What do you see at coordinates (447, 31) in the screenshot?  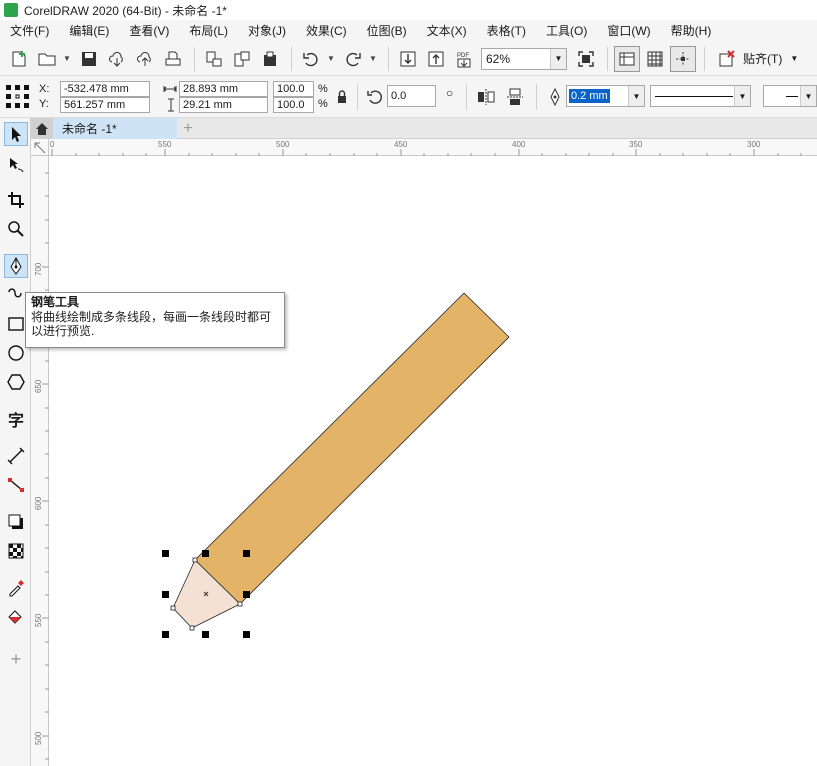 I see `menu-text: 文本(X)` at bounding box center [447, 31].